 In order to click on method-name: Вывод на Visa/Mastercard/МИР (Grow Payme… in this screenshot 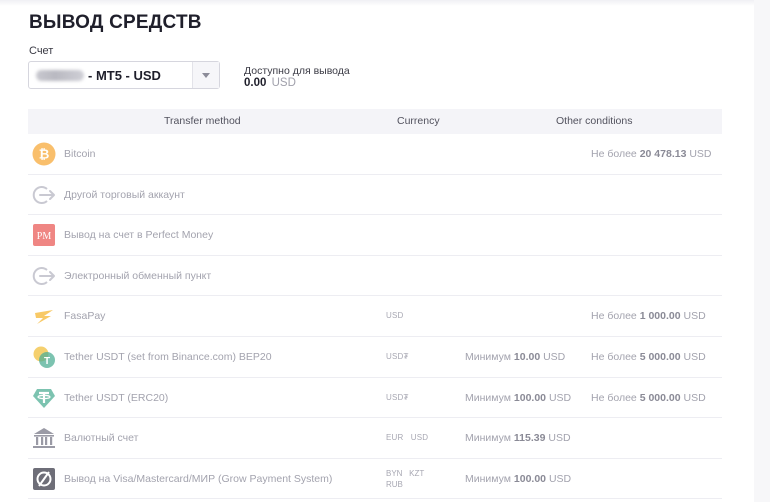, I will do `click(198, 478)`.